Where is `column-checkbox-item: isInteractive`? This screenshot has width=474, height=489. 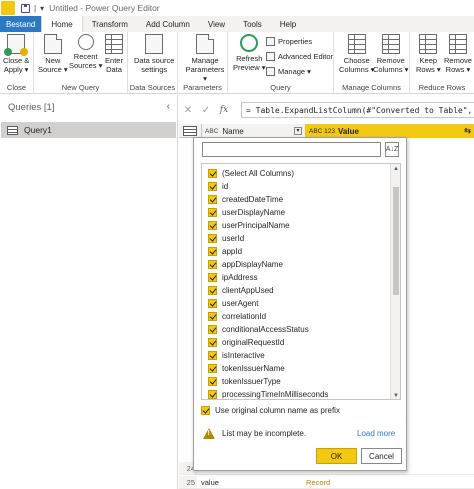 column-checkbox-item: isInteractive is located at coordinates (236, 355).